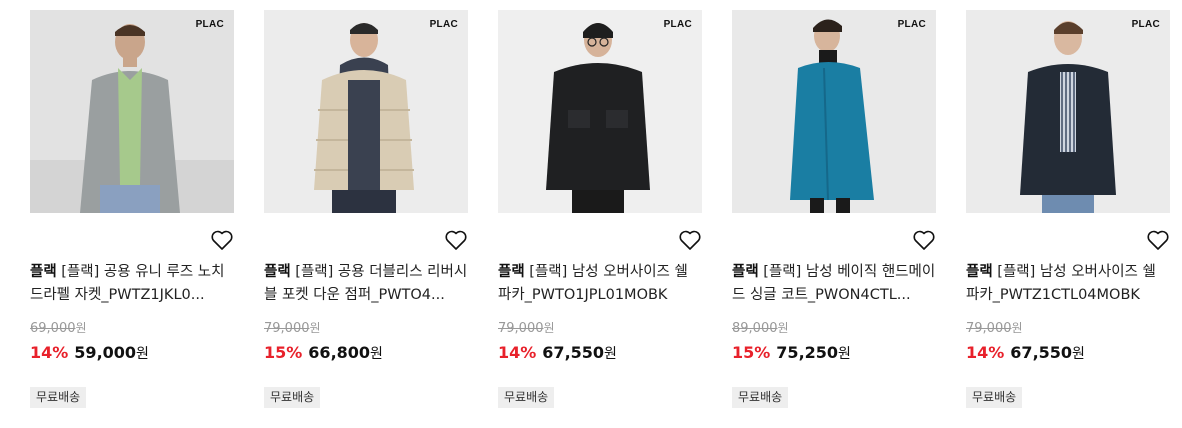  I want to click on sale-price: 15% 75,250원, so click(791, 353).